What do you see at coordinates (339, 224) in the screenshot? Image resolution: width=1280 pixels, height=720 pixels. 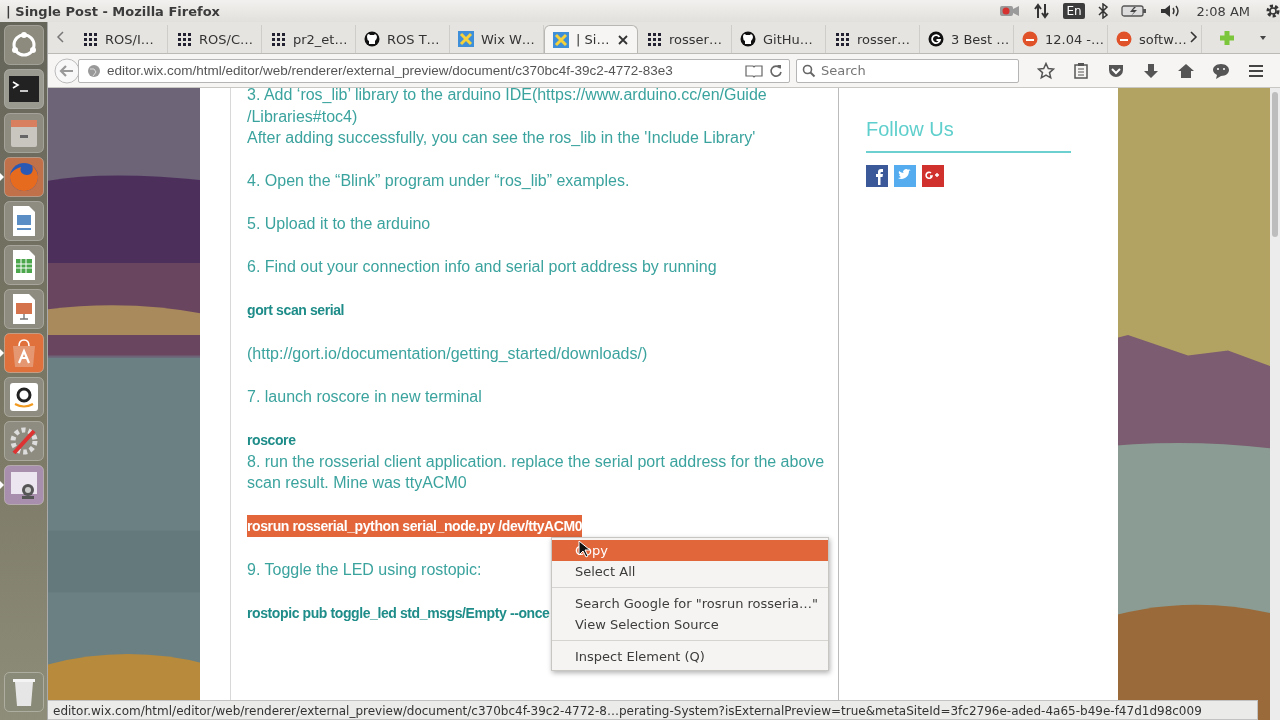 I see `post-text: 5. Upload it to the arduino` at bounding box center [339, 224].